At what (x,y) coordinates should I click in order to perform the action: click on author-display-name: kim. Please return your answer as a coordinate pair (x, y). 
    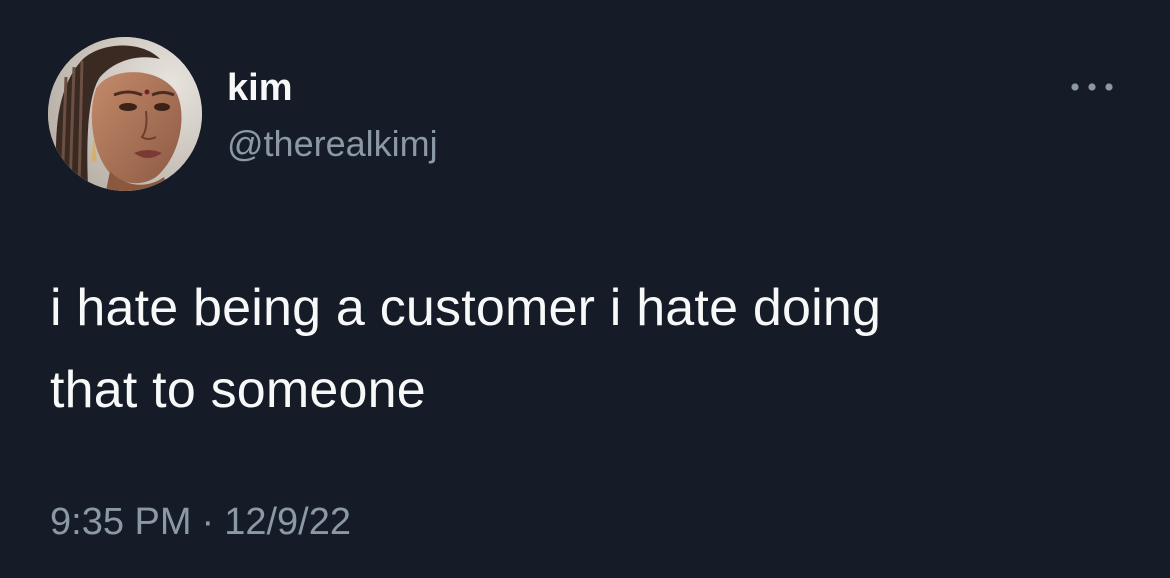
    Looking at the image, I should click on (259, 88).